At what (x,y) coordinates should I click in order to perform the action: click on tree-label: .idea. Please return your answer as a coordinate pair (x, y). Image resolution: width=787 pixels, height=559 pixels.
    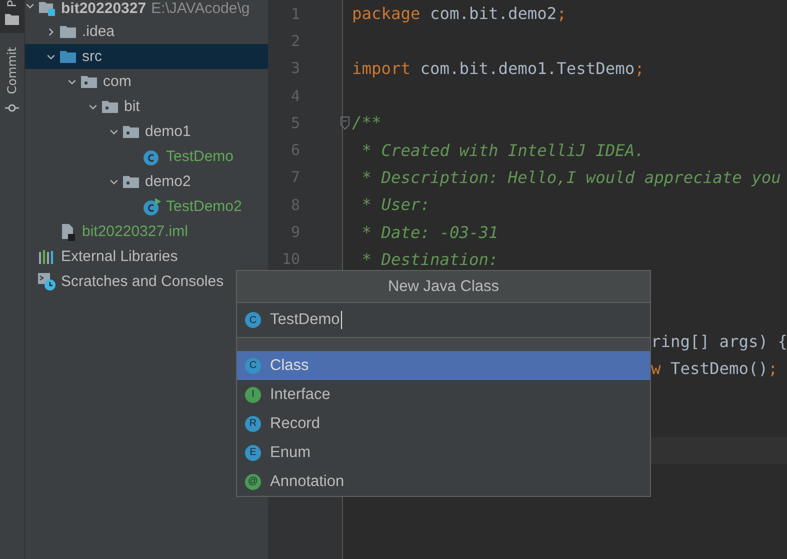
    Looking at the image, I should click on (98, 31).